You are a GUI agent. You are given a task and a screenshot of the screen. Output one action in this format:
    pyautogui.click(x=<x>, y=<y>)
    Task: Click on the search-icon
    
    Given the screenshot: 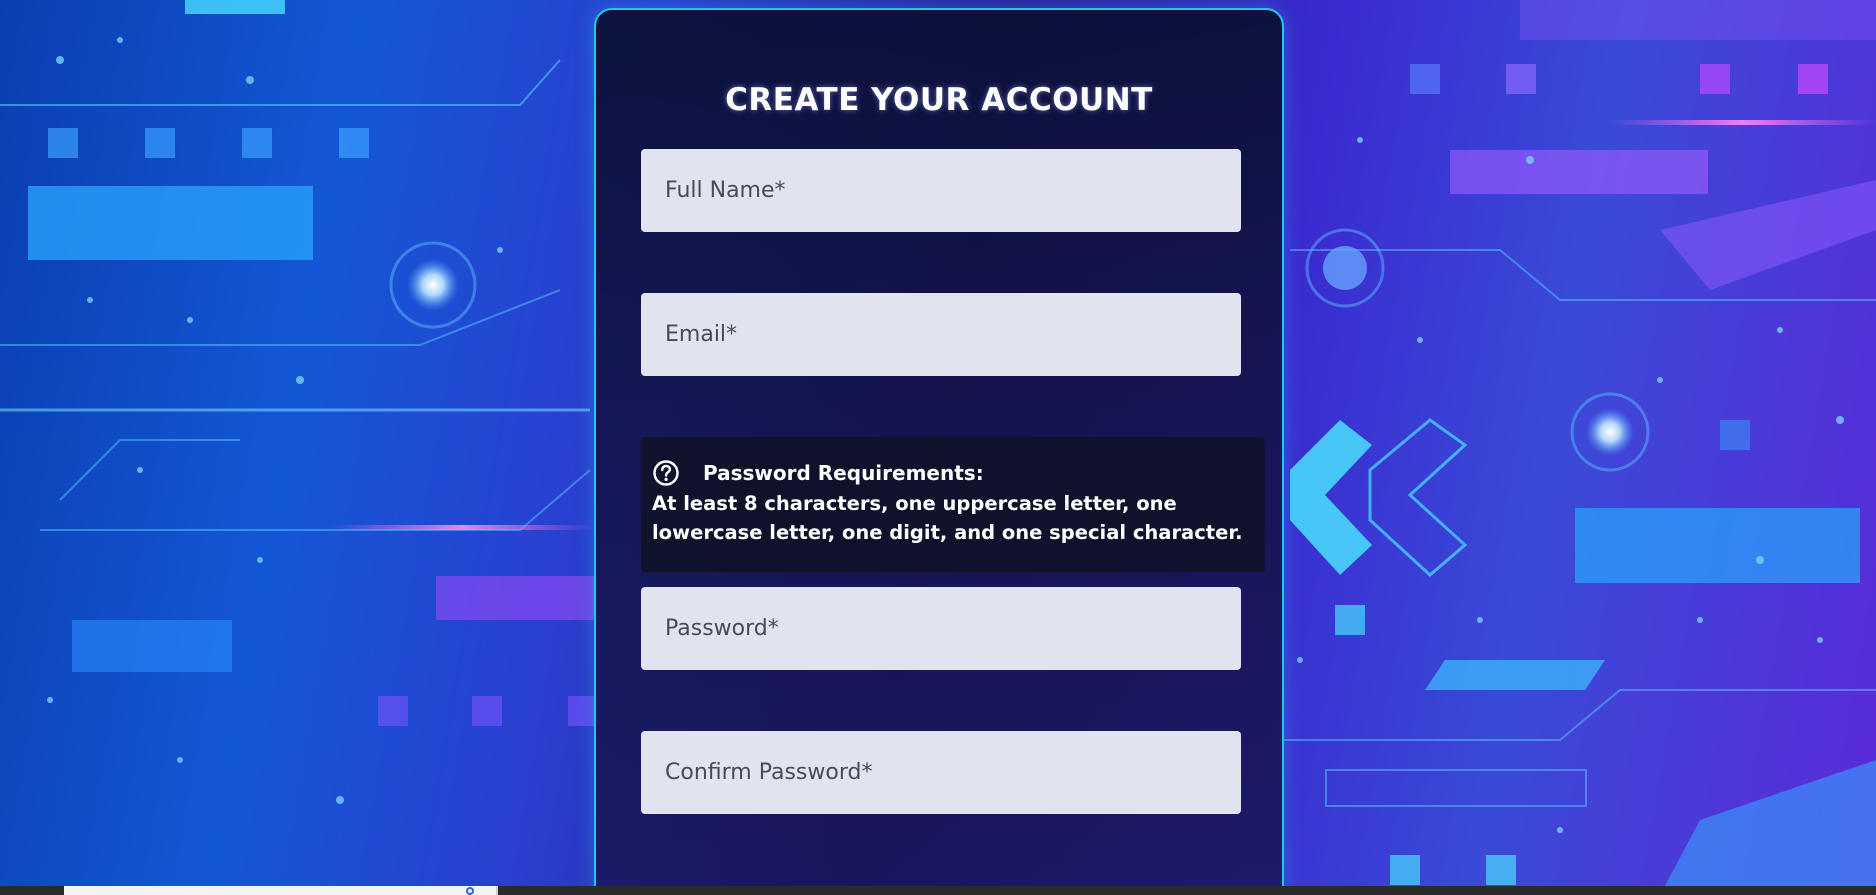 What is the action you would take?
    pyautogui.click(x=470, y=891)
    